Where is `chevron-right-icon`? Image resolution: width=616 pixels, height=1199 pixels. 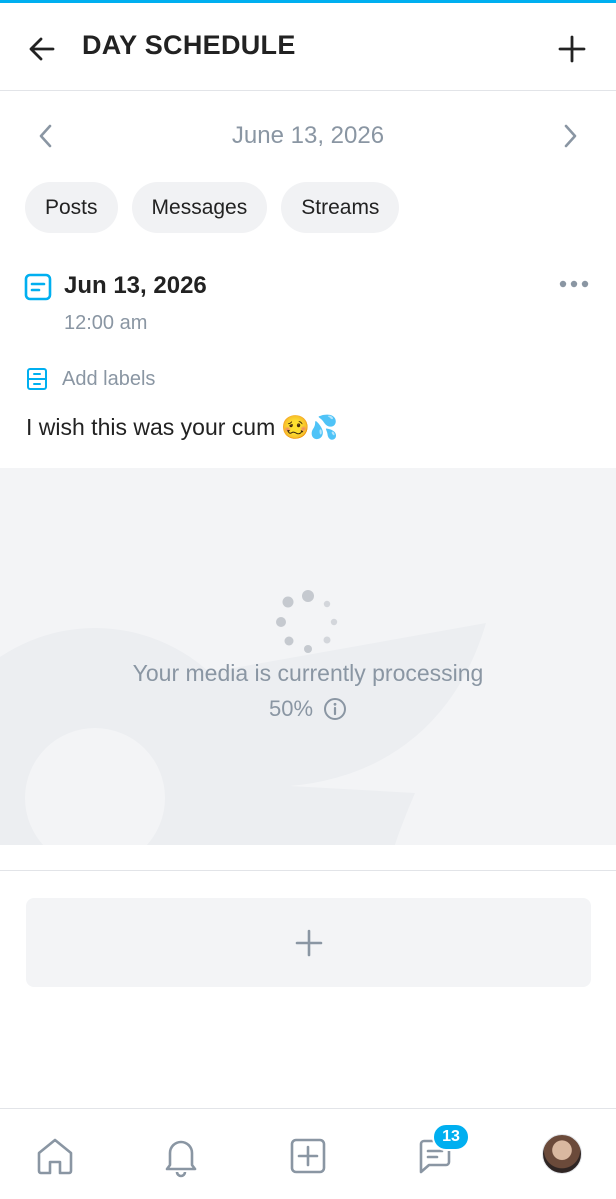
chevron-right-icon is located at coordinates (570, 136).